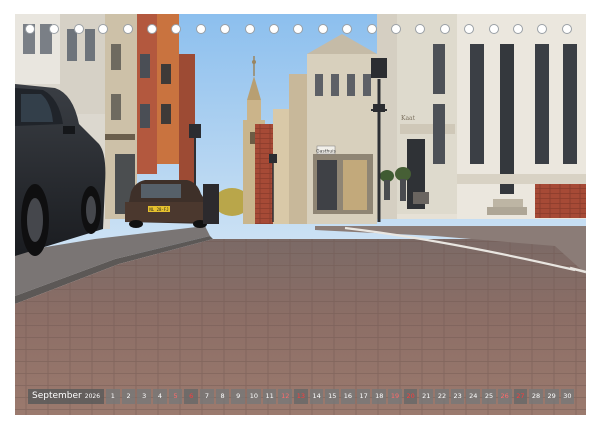  Describe the element at coordinates (113, 396) in the screenshot. I see `calendar-day: 1` at that location.